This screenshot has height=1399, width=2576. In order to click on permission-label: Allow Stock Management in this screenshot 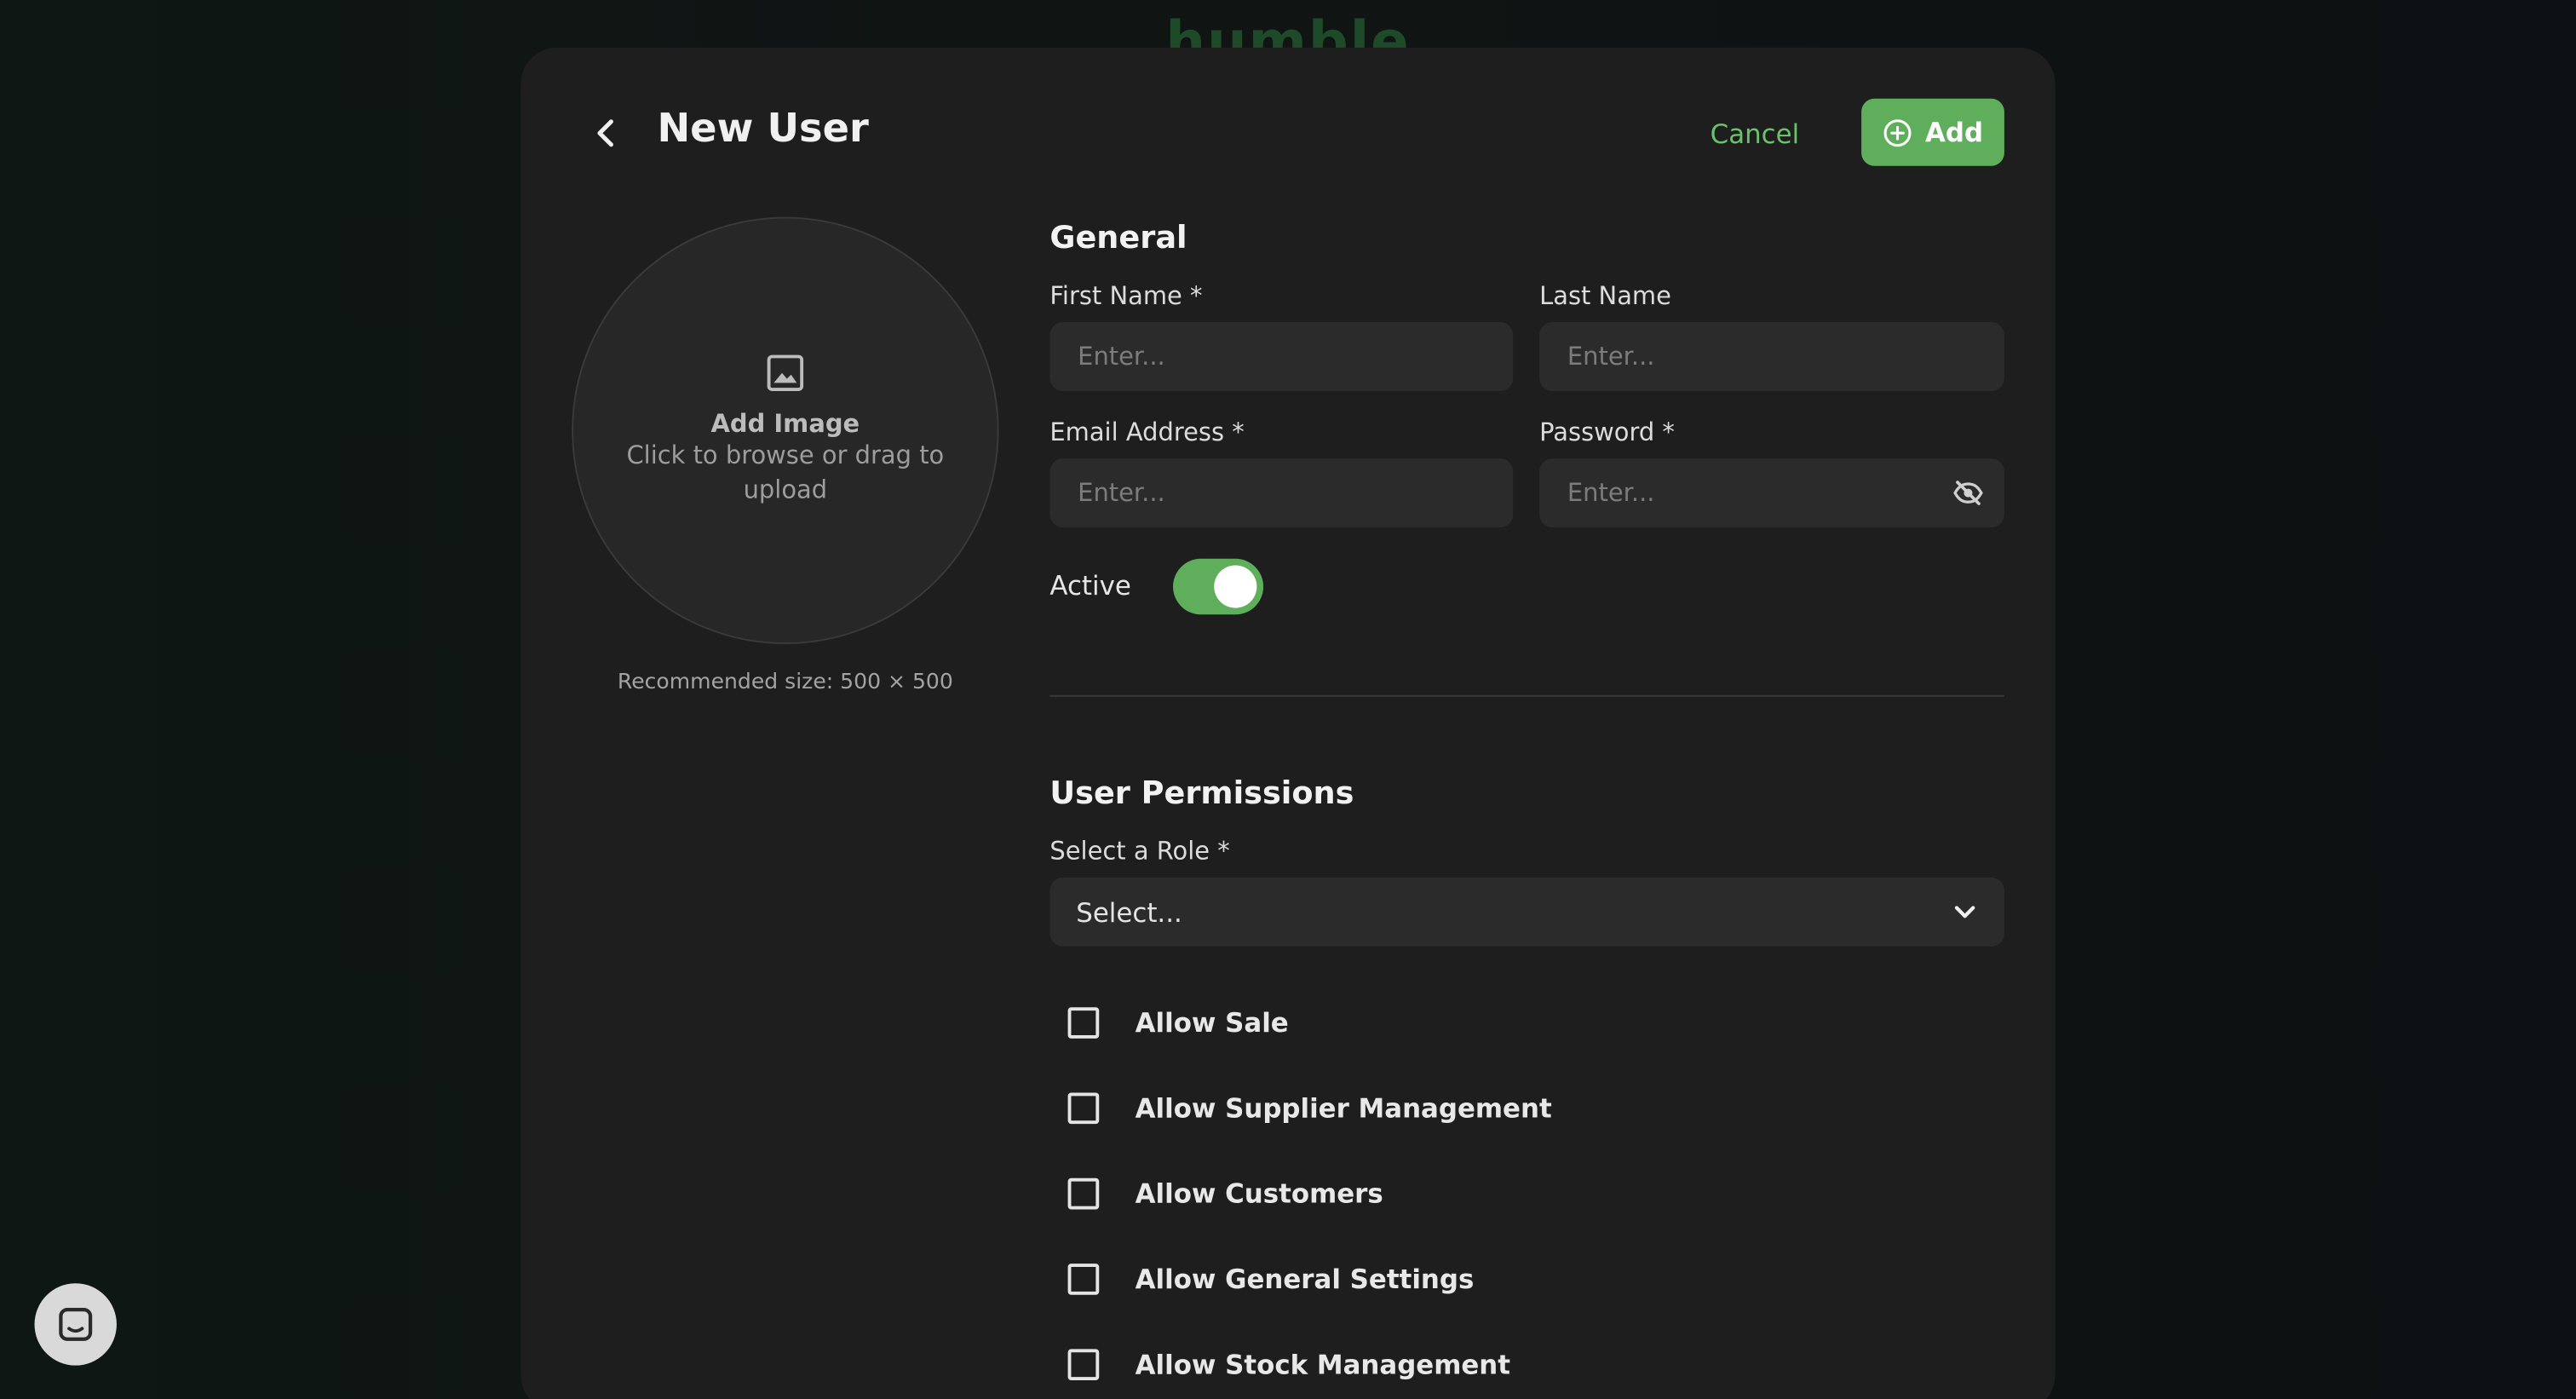, I will do `click(1323, 1364)`.